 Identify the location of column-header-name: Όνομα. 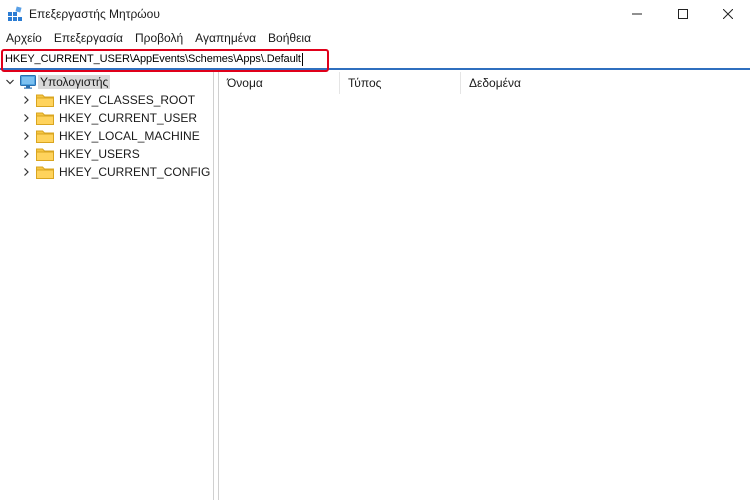
(279, 83).